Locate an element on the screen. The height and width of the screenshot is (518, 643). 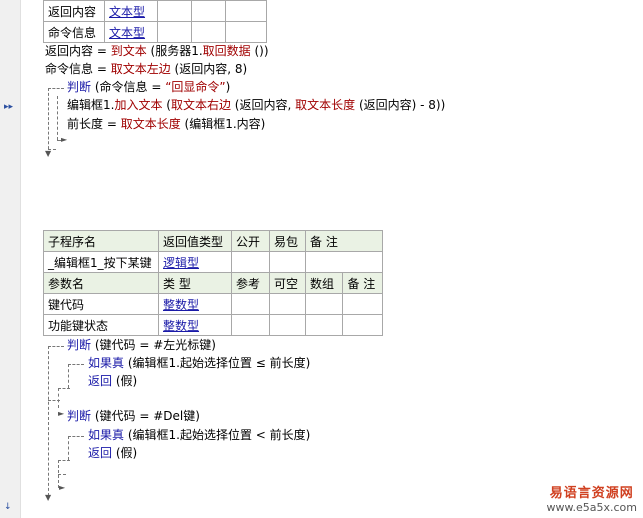
table-row: 命令信息 文本型 is located at coordinates (155, 32).